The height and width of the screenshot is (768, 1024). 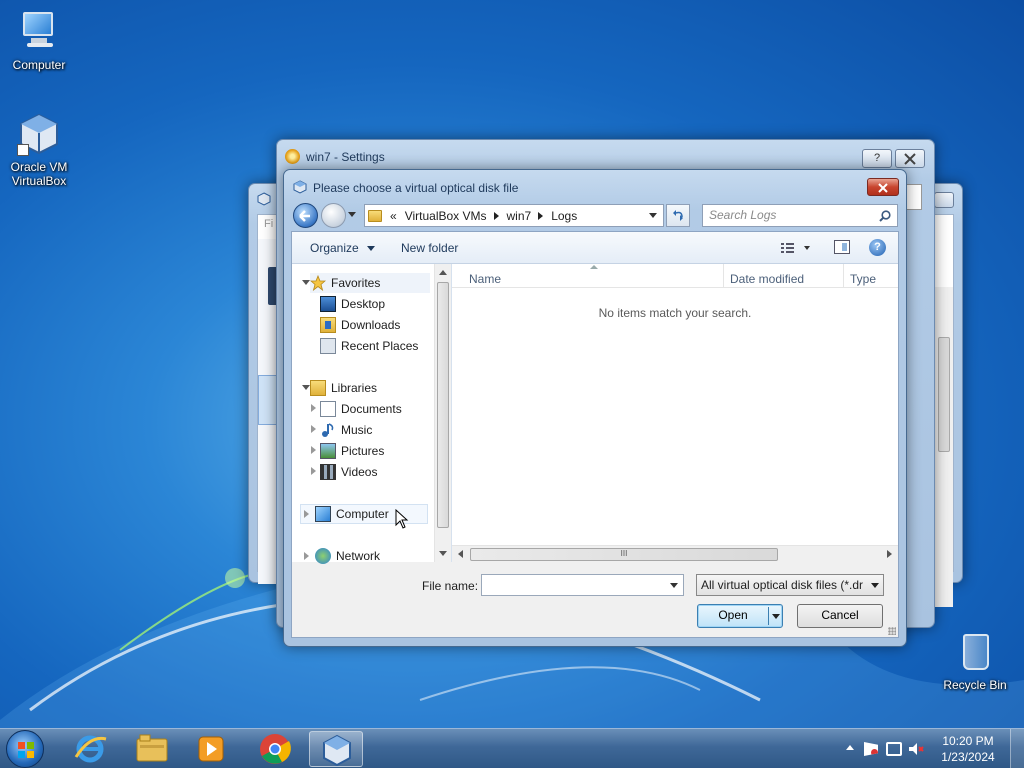 I want to click on taskbar-media-player, so click(x=210, y=749).